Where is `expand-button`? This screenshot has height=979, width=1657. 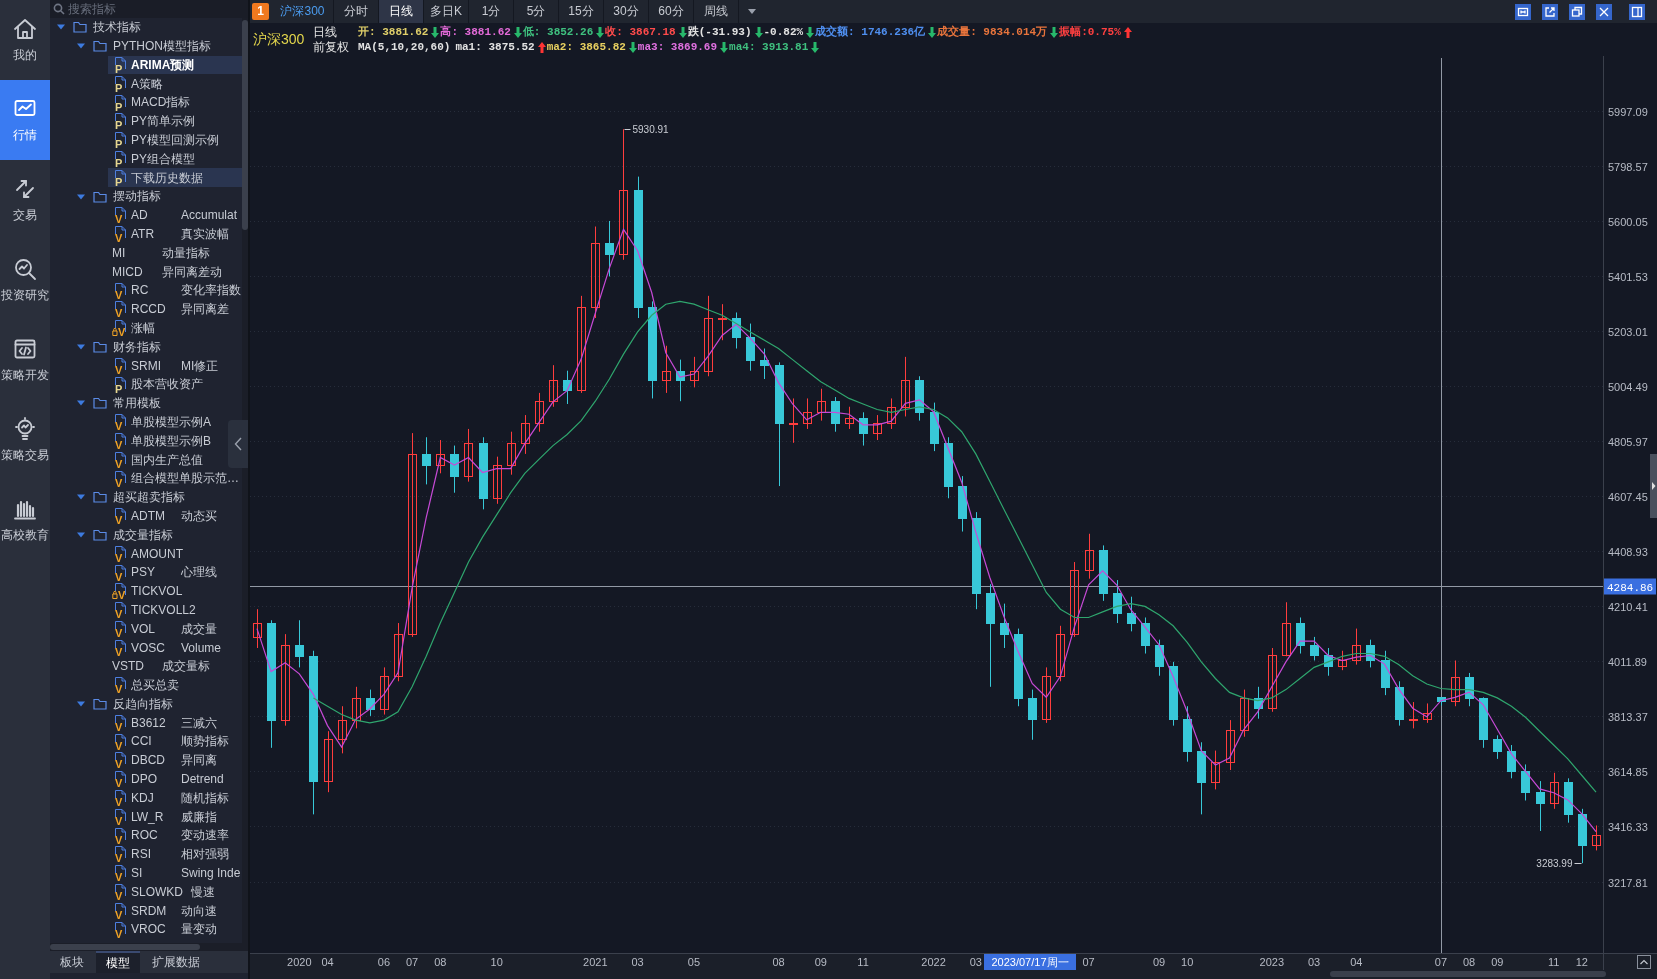 expand-button is located at coordinates (1644, 962).